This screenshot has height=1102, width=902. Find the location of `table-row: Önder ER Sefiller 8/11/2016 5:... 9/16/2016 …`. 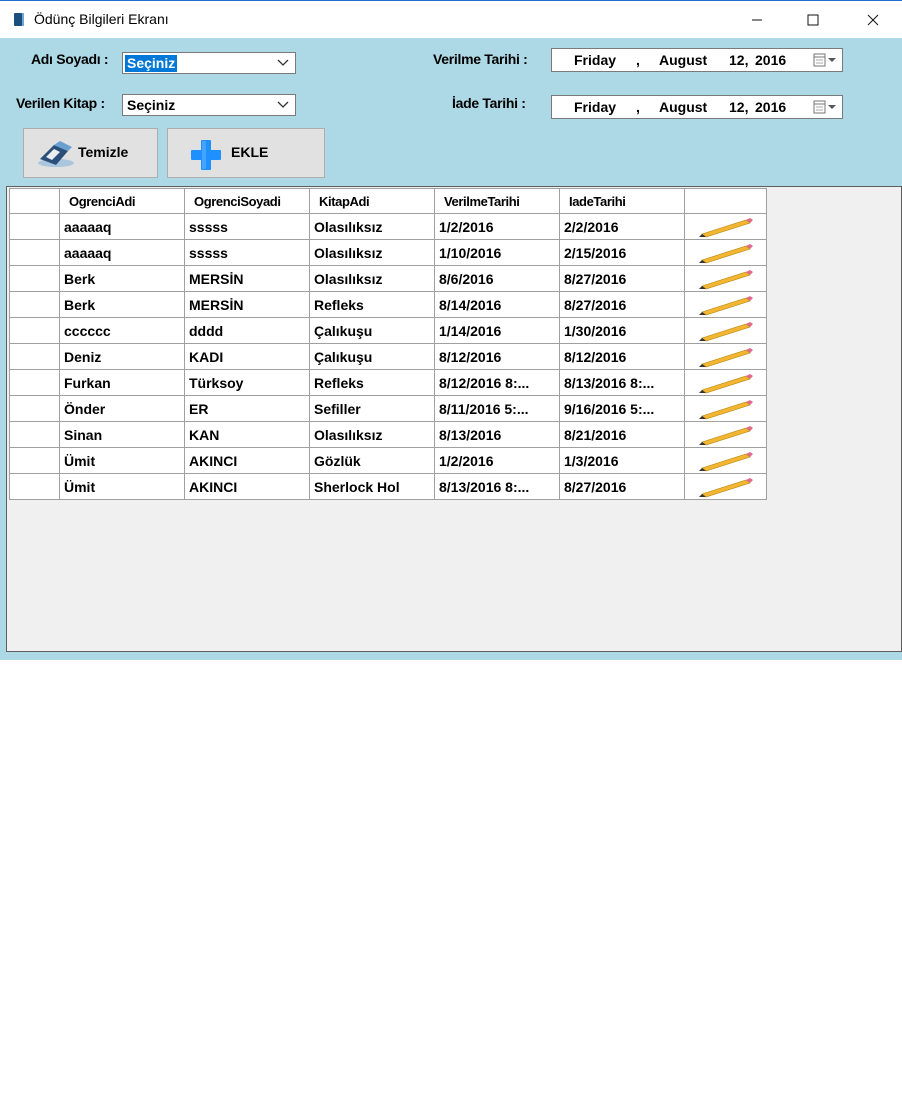

table-row: Önder ER Sefiller 8/11/2016 5:... 9/16/2016 … is located at coordinates (388, 408).